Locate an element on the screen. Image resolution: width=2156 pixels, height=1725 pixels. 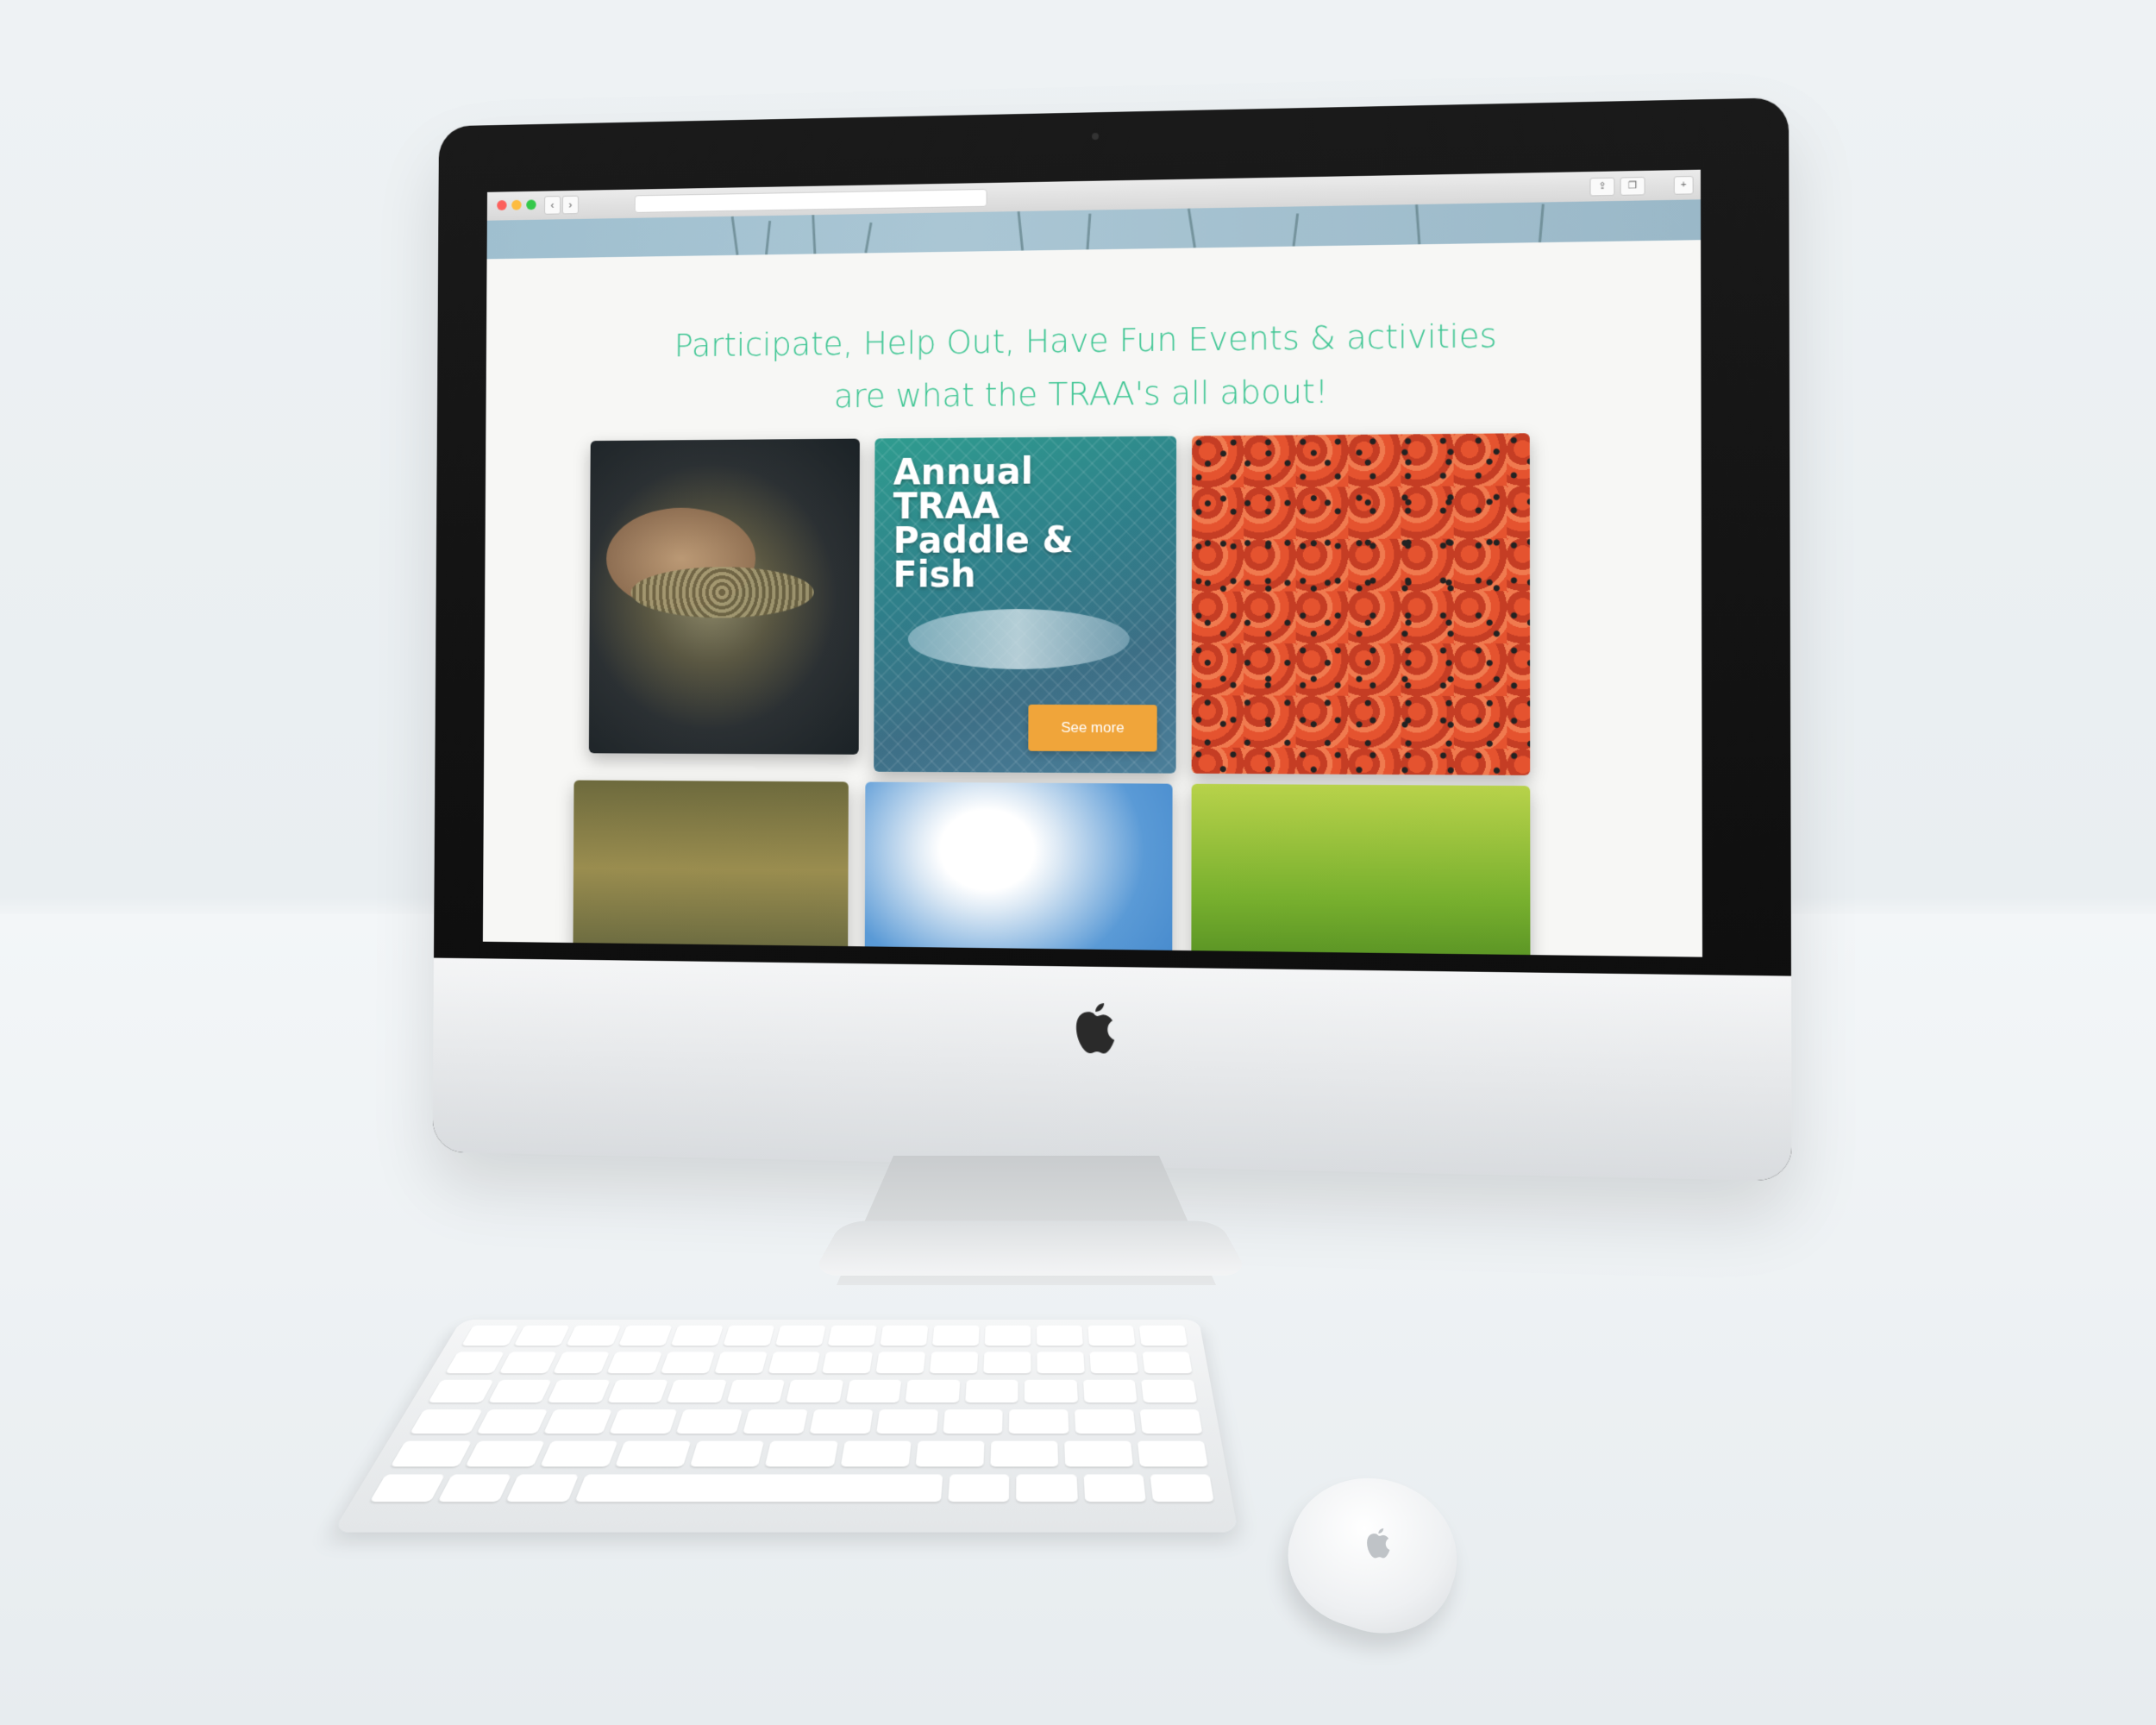
forward-arrow-icon: › is located at coordinates (570, 206).